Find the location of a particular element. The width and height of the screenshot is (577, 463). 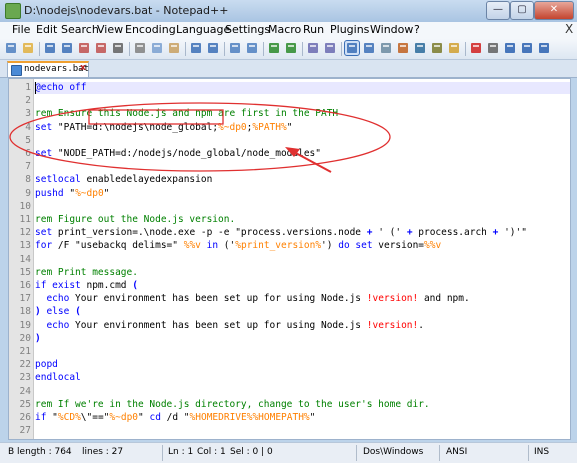

line-number: 19 is located at coordinates (25, 325).